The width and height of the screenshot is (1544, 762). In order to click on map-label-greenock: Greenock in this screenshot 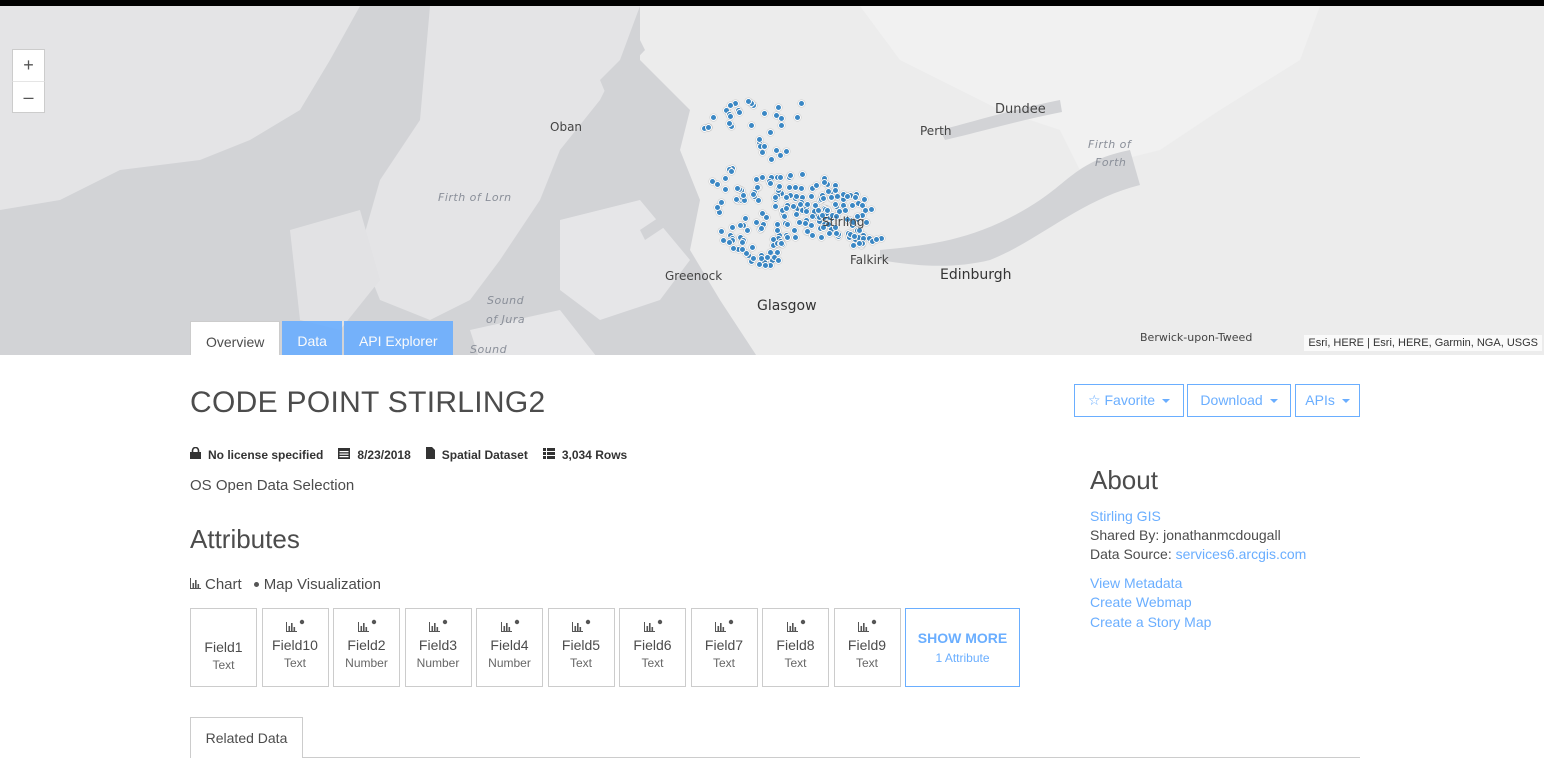, I will do `click(694, 276)`.